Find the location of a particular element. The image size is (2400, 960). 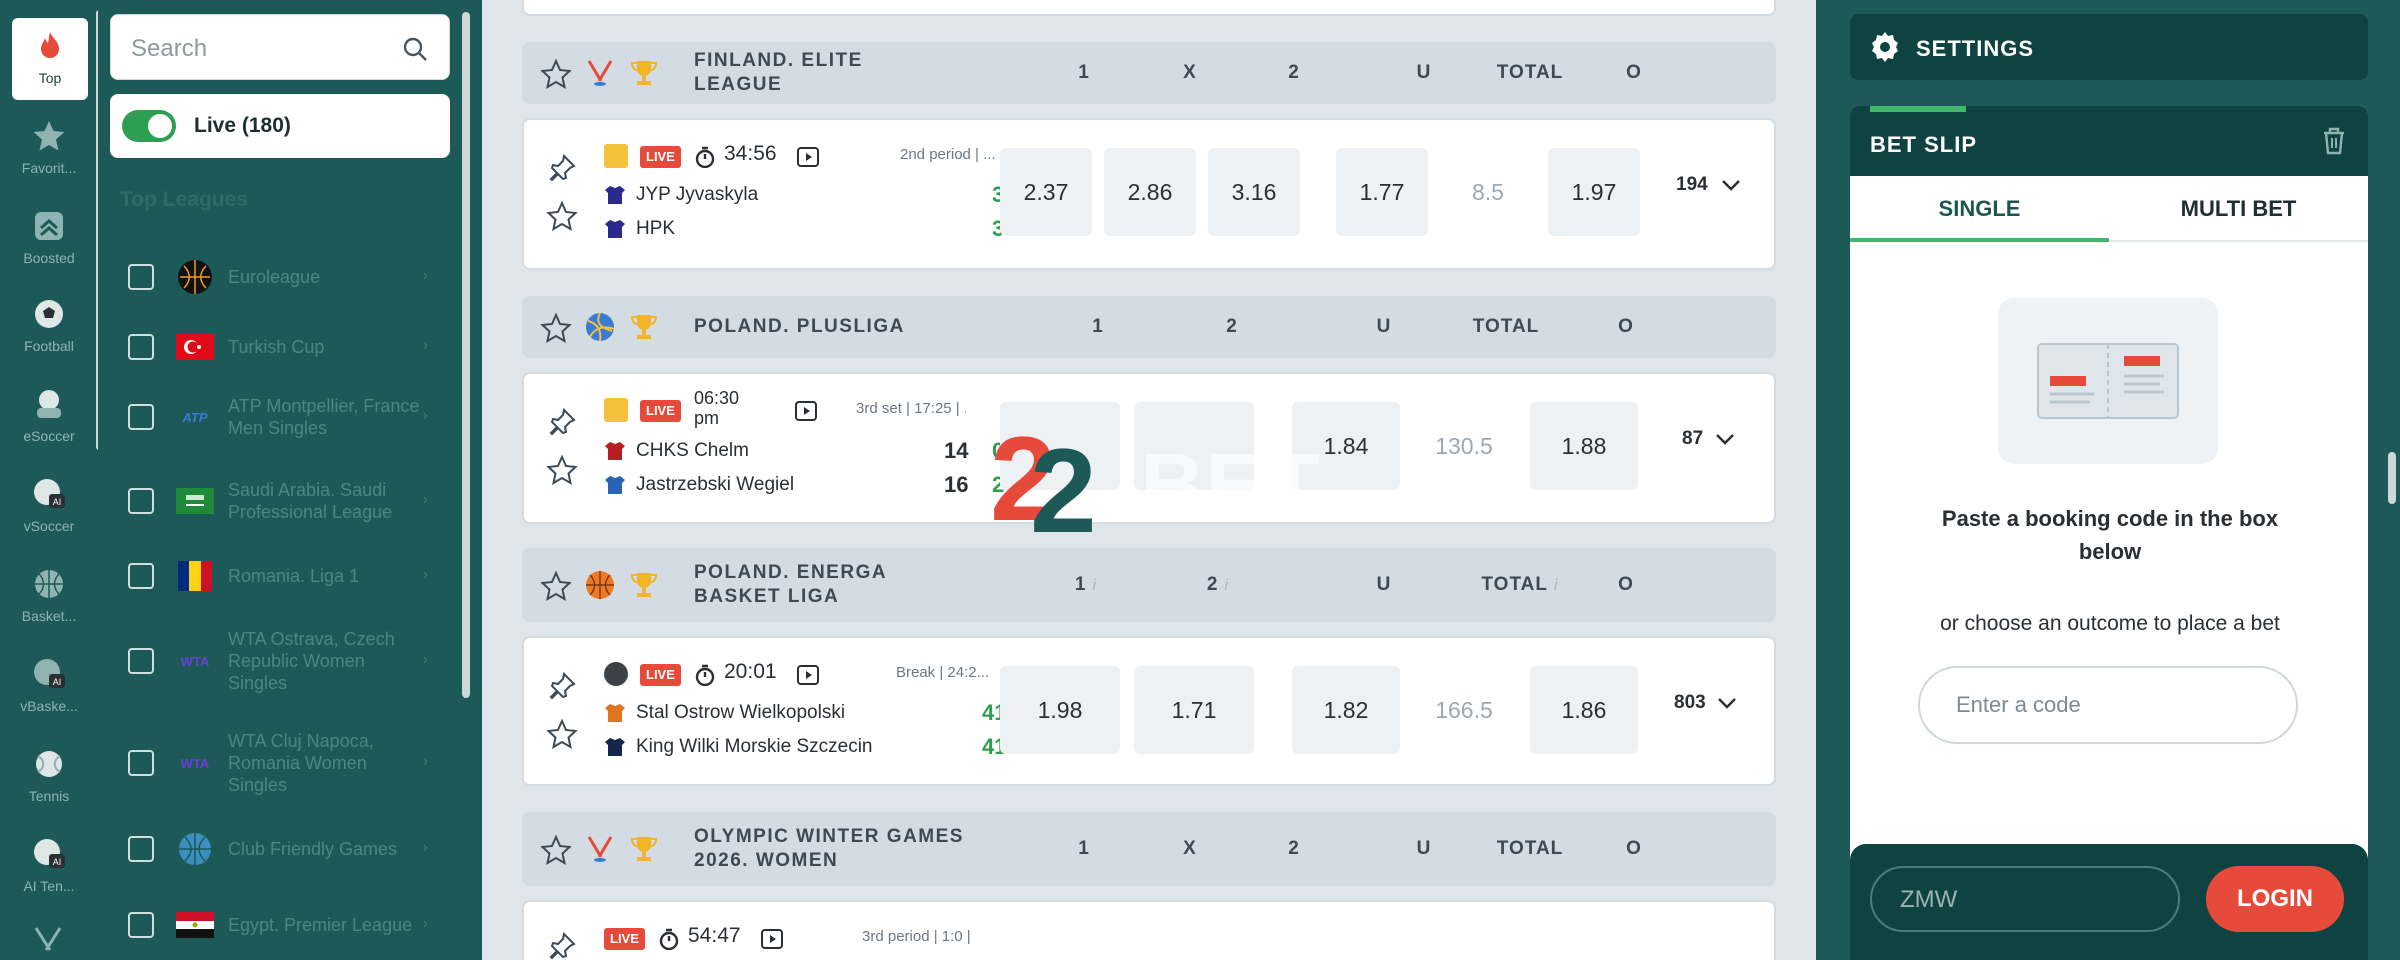

search-input: Search is located at coordinates (280, 47).